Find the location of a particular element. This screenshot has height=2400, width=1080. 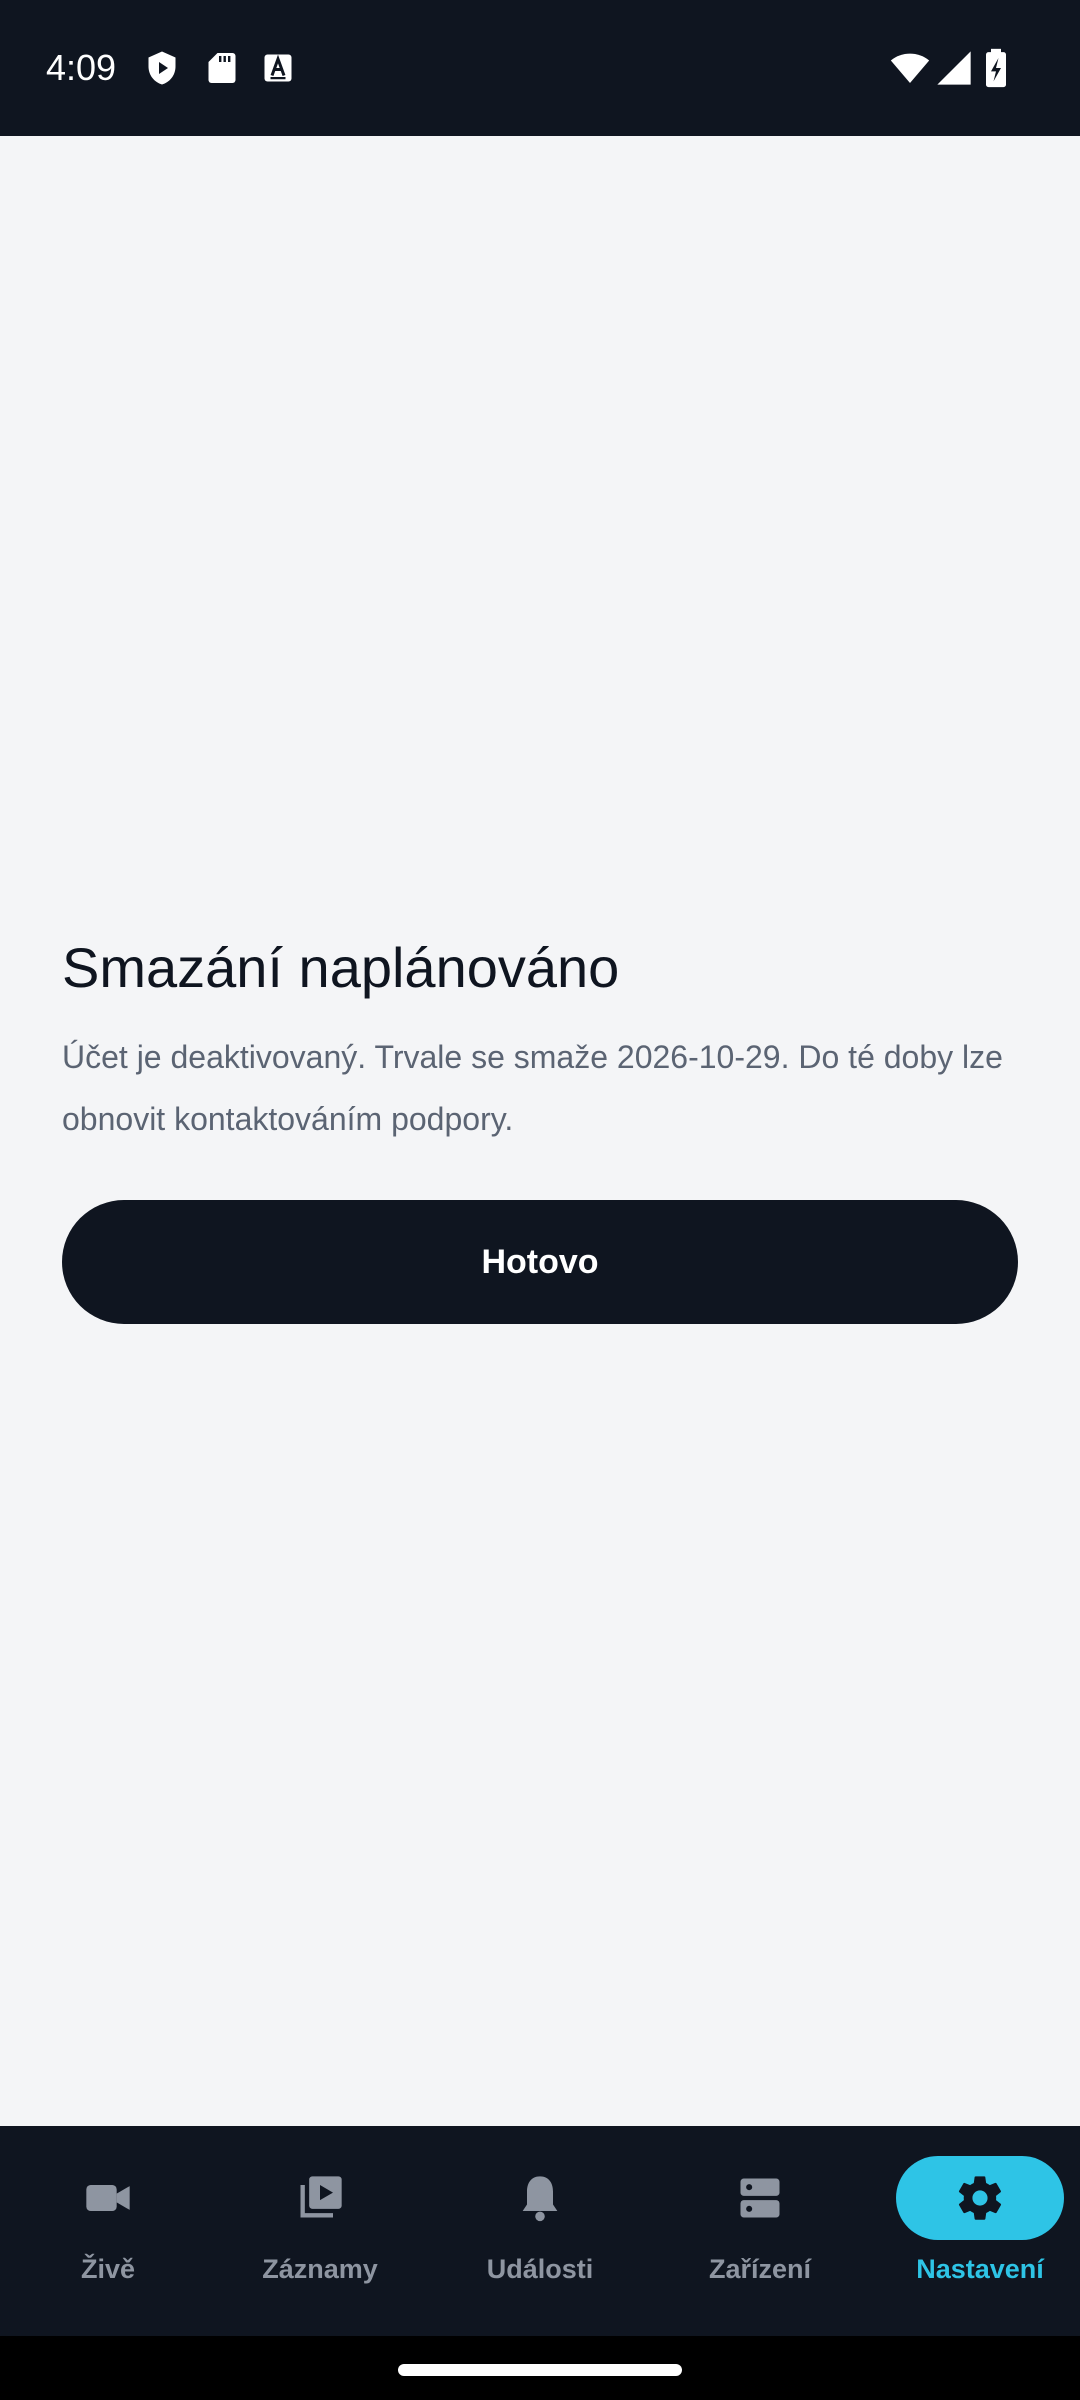

font-a-icon is located at coordinates (278, 68).